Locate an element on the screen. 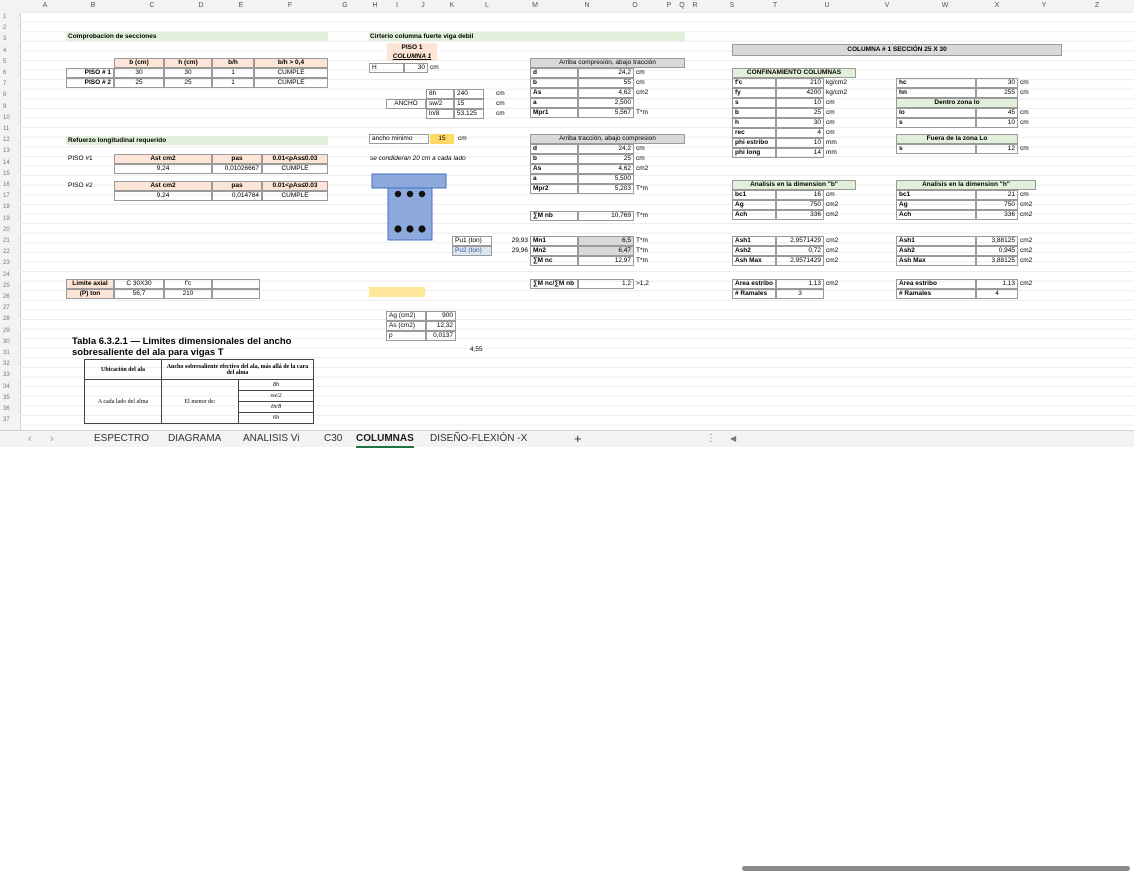 The height and width of the screenshot is (871, 1134). row-label: Ash Max is located at coordinates (936, 261).